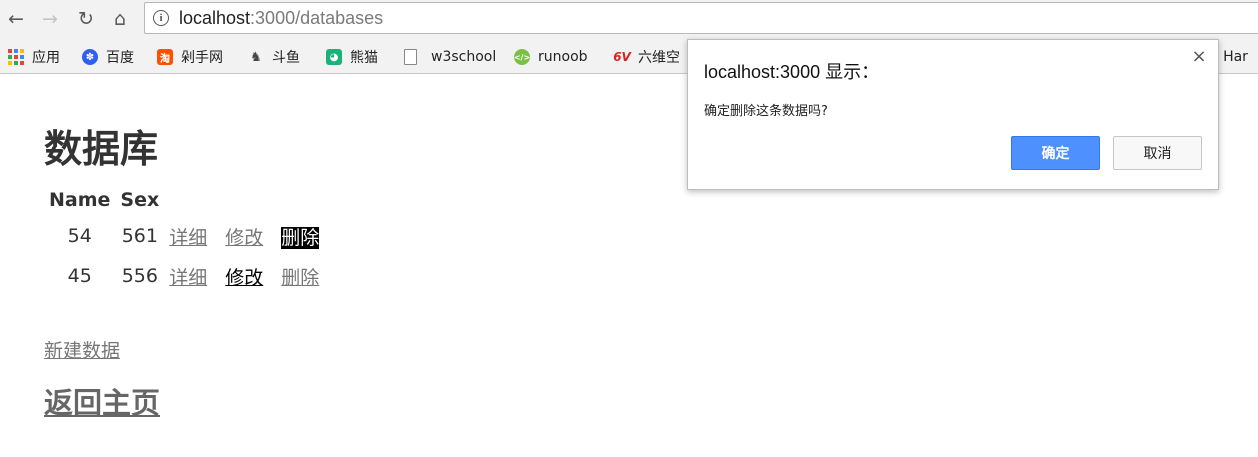 The height and width of the screenshot is (457, 1258). I want to click on column-header-sex: Sex, so click(140, 200).